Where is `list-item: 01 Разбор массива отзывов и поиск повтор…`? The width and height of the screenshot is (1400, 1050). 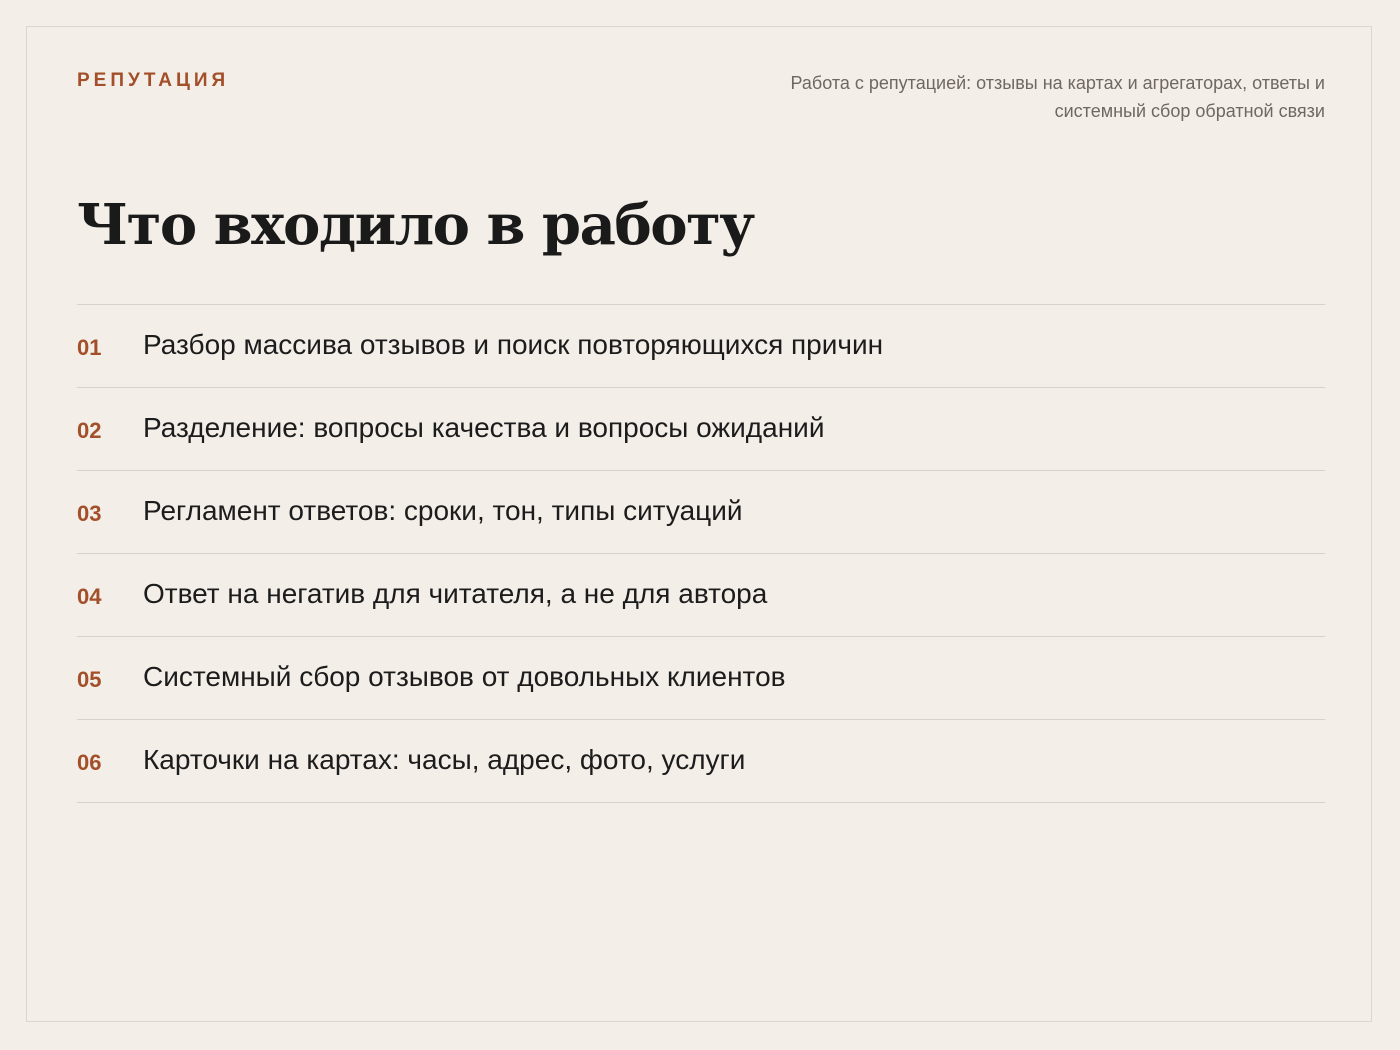
list-item: 01 Разбор массива отзывов и поиск повтор… is located at coordinates (701, 346).